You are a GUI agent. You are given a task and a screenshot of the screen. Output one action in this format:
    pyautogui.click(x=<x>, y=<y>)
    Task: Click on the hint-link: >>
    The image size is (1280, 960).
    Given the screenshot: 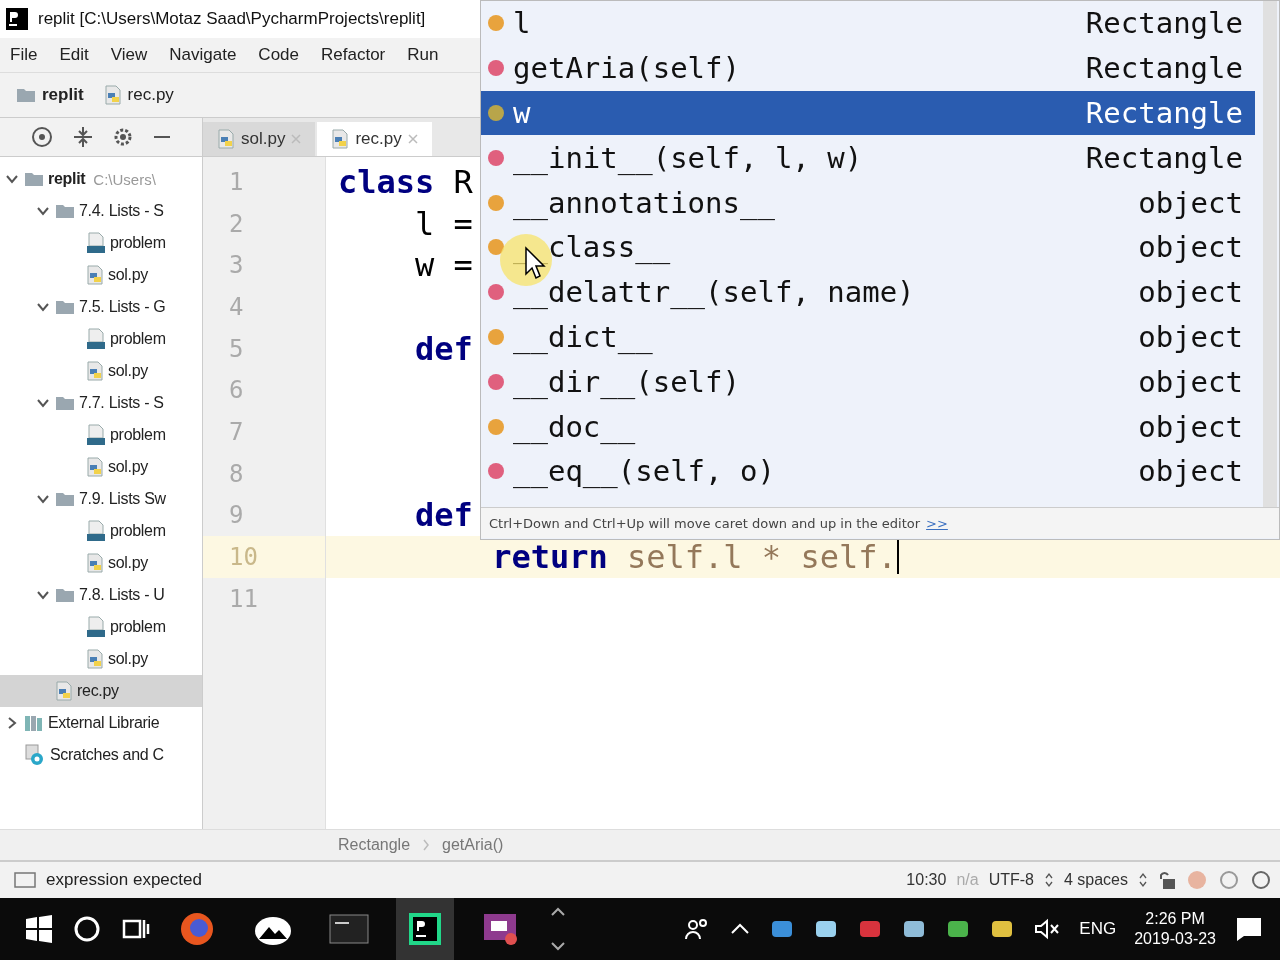 What is the action you would take?
    pyautogui.click(x=937, y=523)
    